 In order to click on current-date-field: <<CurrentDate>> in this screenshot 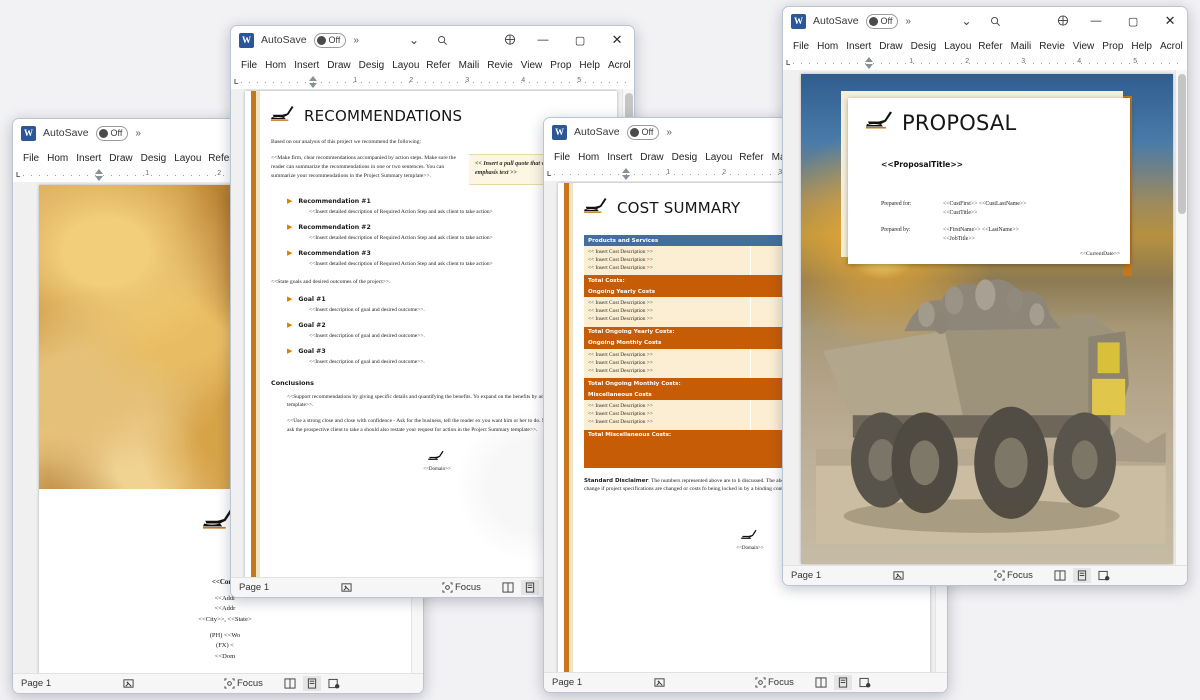, I will do `click(1100, 254)`.